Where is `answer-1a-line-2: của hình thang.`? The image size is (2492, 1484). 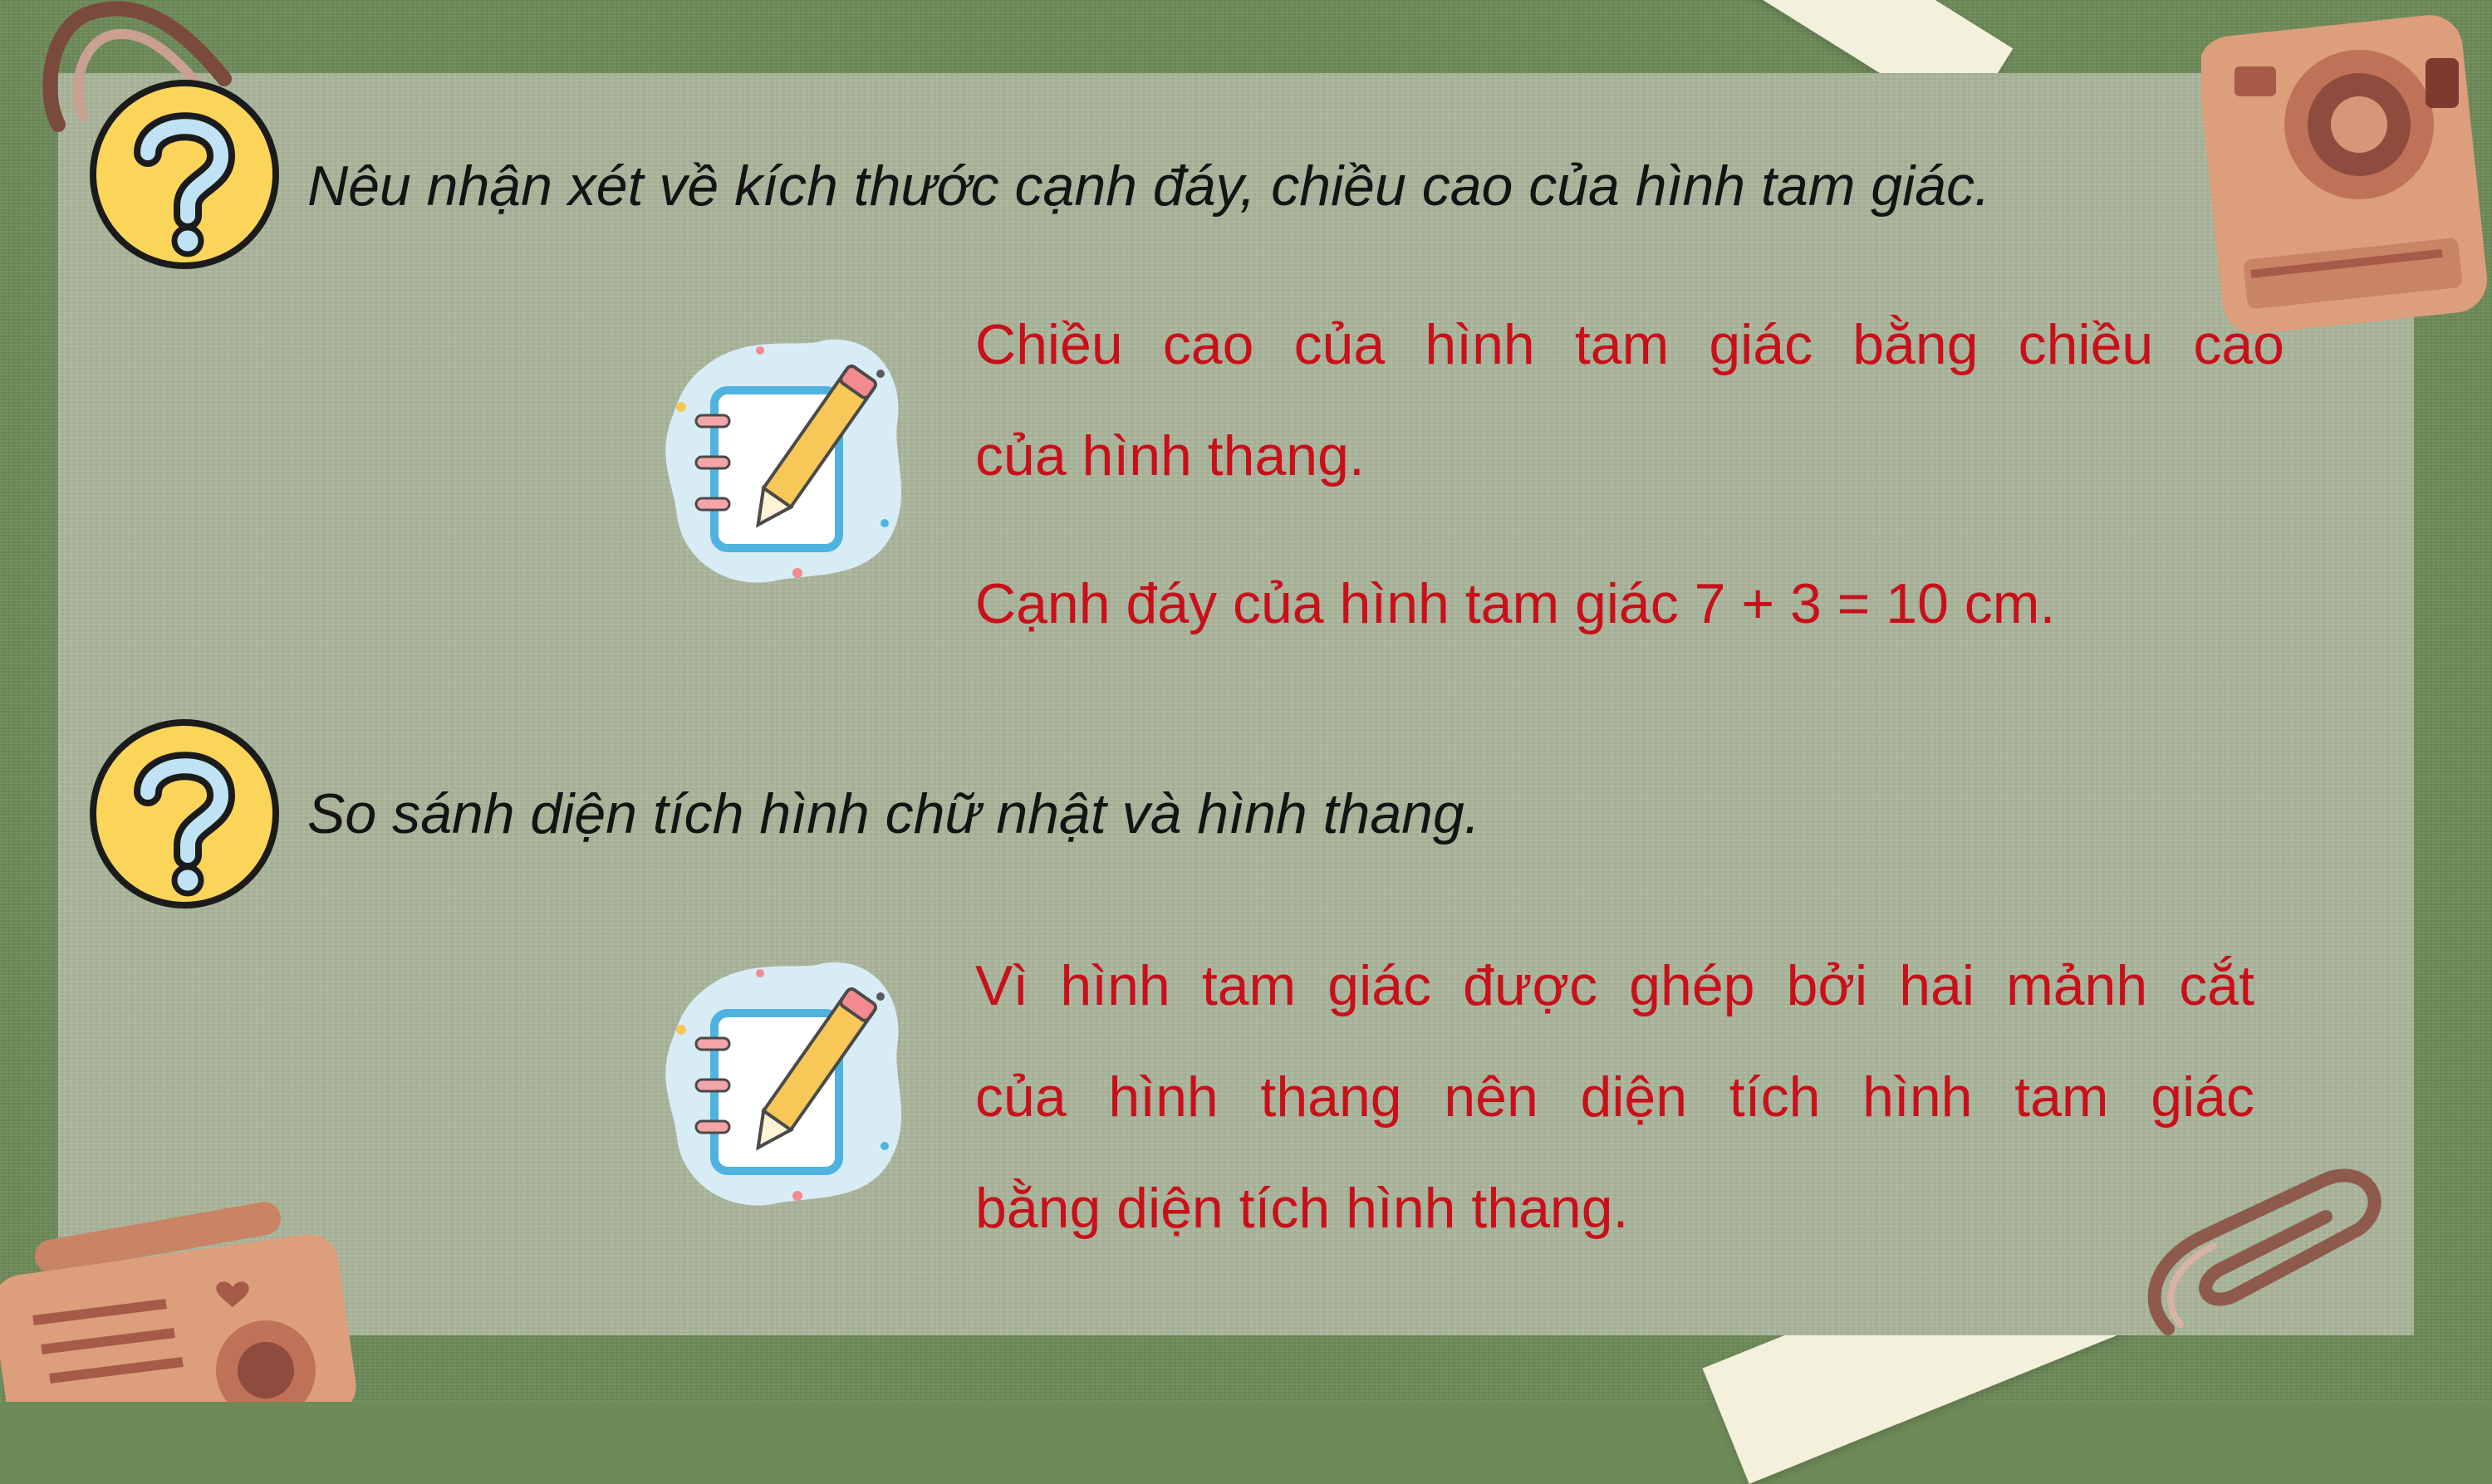
answer-1a-line-2: của hình thang. is located at coordinates (1170, 455).